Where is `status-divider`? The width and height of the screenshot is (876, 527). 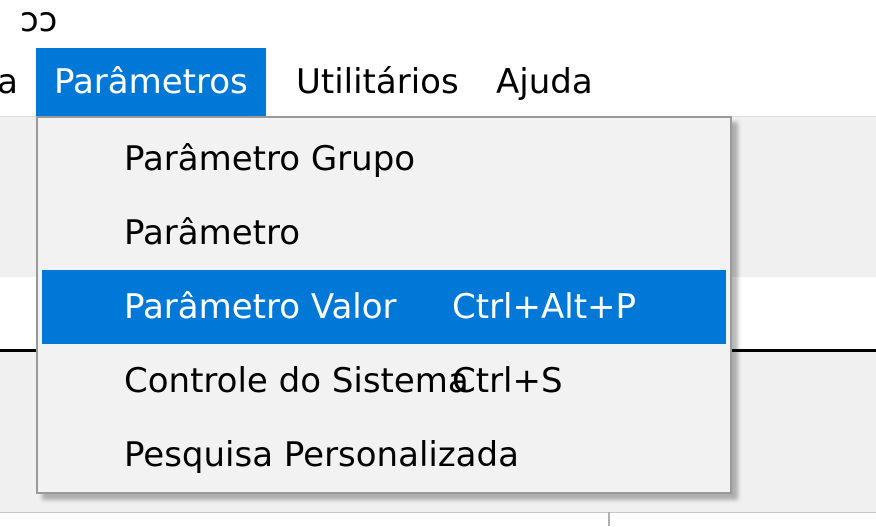
status-divider is located at coordinates (609, 519).